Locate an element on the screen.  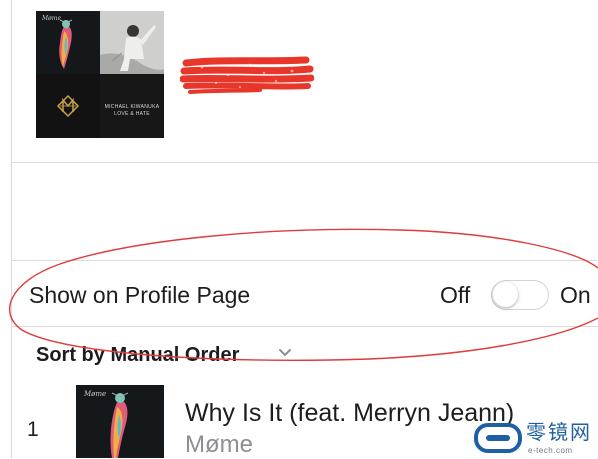
toggle-knob is located at coordinates (505, 294).